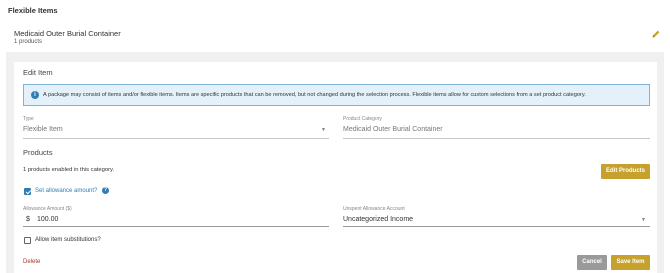 The image size is (670, 273). I want to click on delete-link: Delete, so click(31, 262).